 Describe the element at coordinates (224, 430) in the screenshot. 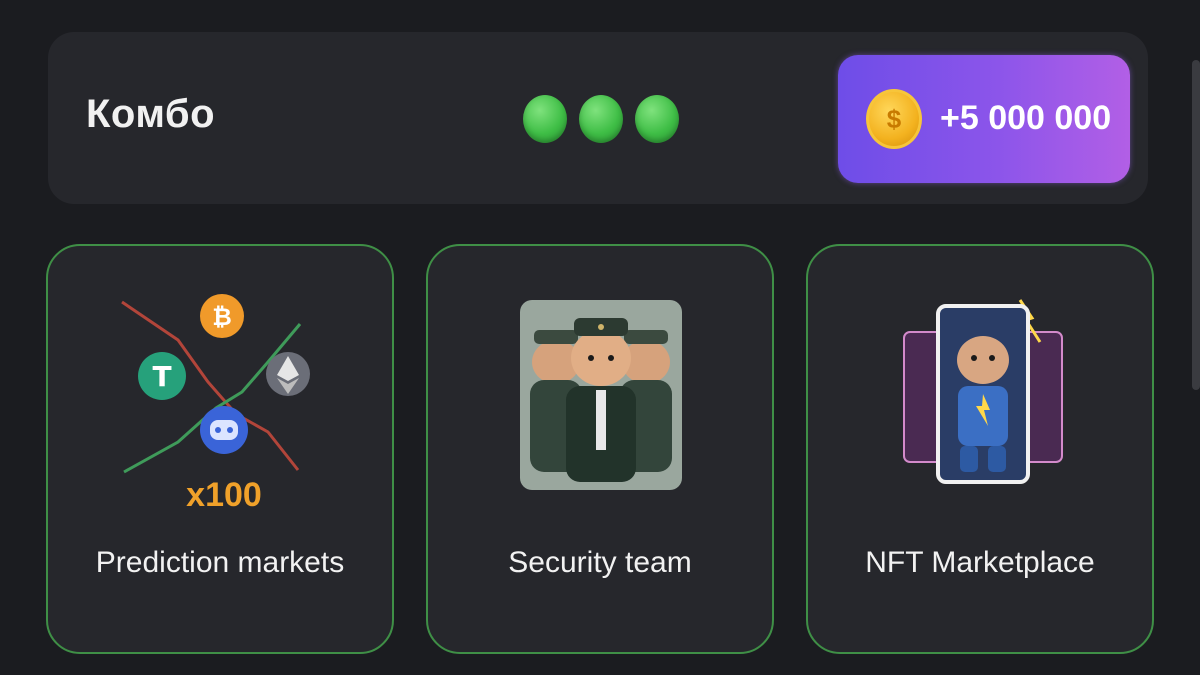

I see `discord-icon` at that location.